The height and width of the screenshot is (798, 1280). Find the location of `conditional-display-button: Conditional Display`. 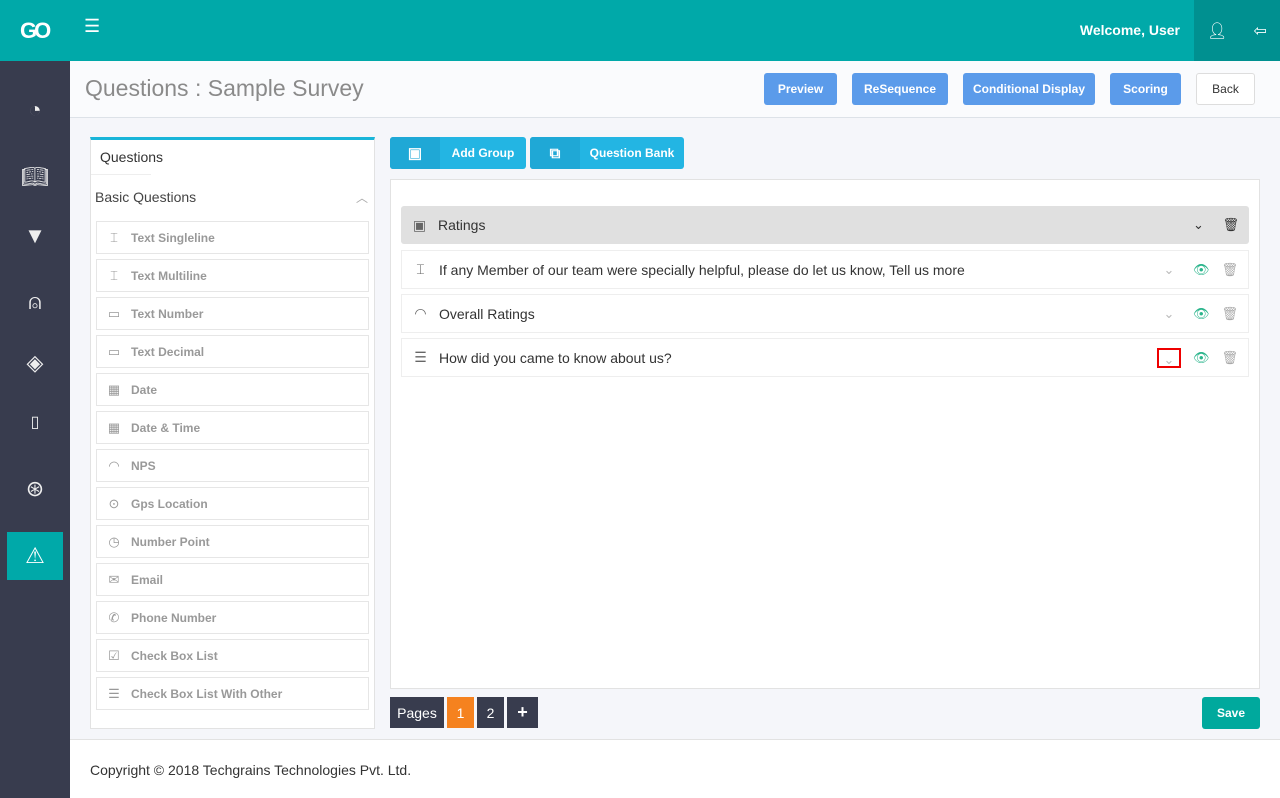

conditional-display-button: Conditional Display is located at coordinates (1029, 89).